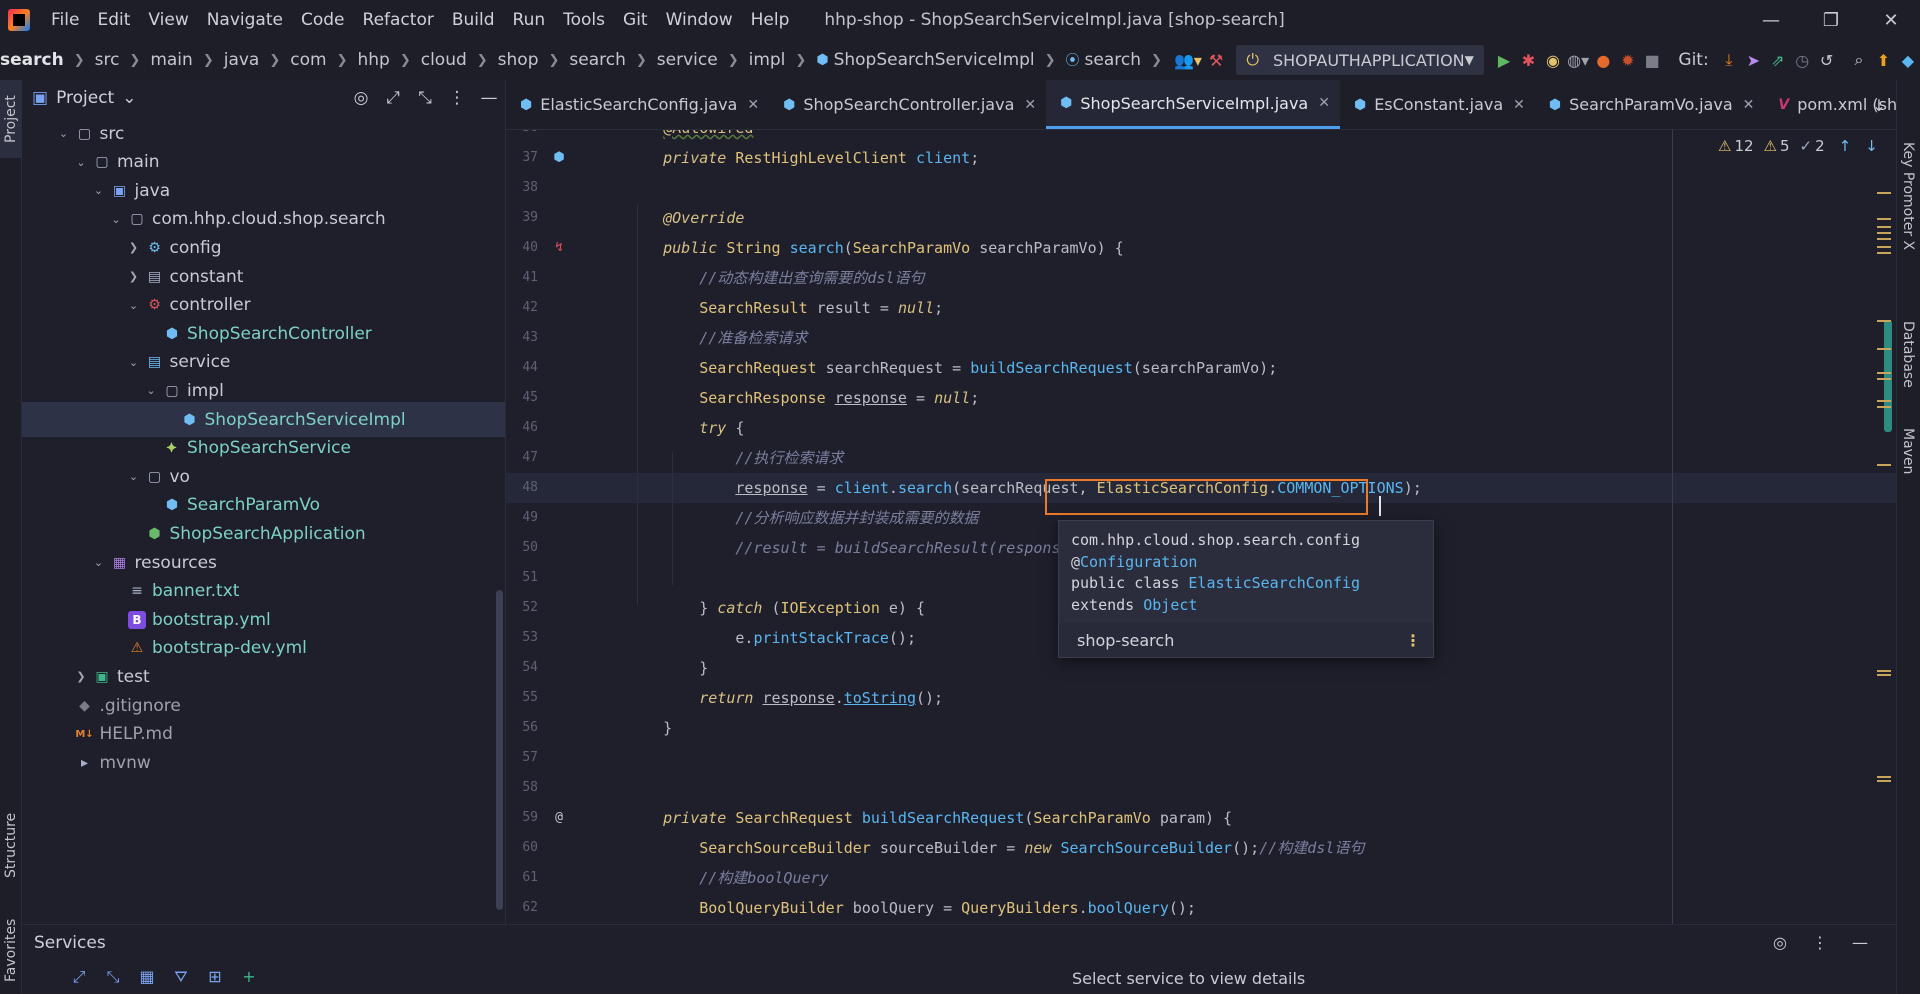  What do you see at coordinates (1193, 104) in the screenshot?
I see `editor-tab: ⬢ ShopSearchServiceImpl.java ✕` at bounding box center [1193, 104].